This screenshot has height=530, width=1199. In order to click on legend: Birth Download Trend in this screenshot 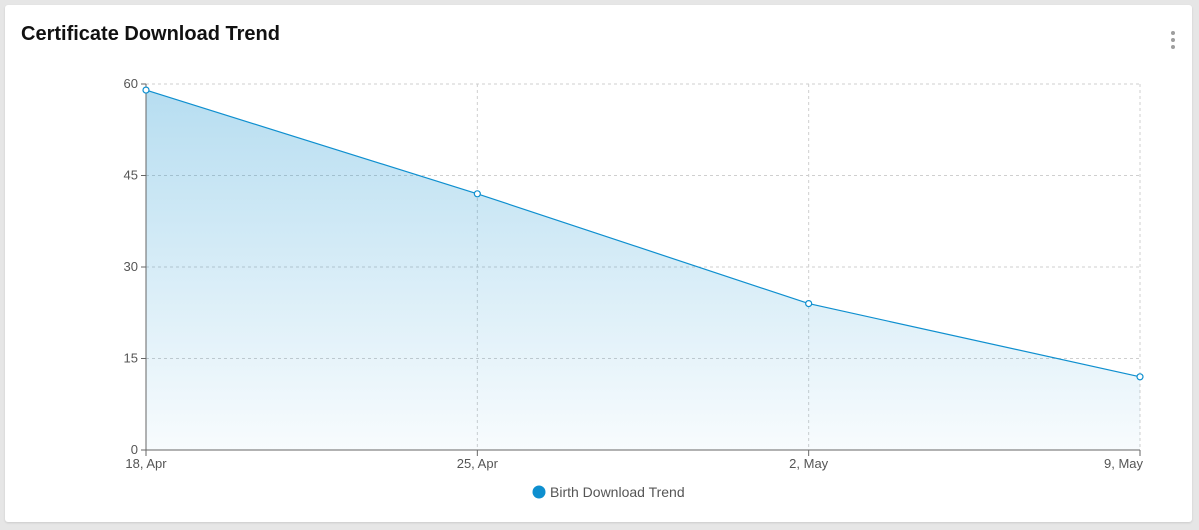, I will do `click(608, 492)`.